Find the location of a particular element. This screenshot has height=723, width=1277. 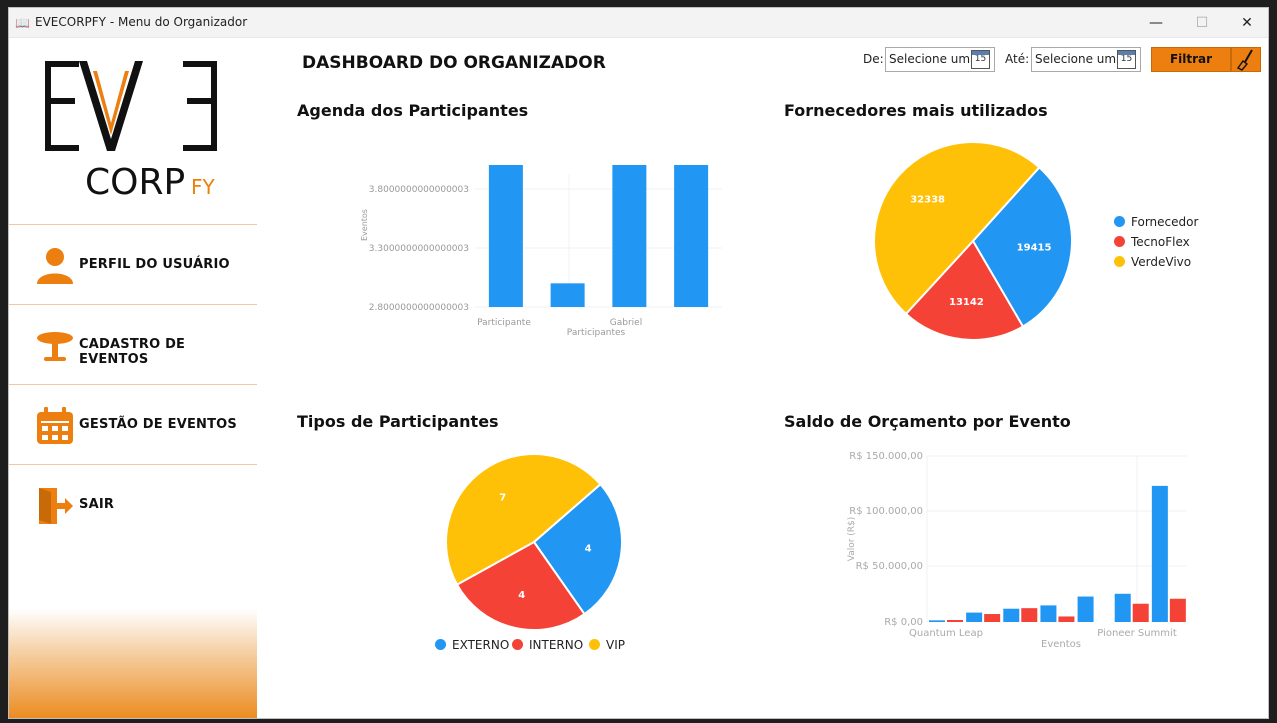

x-tick-label: Quantum Leap is located at coordinates (946, 633).